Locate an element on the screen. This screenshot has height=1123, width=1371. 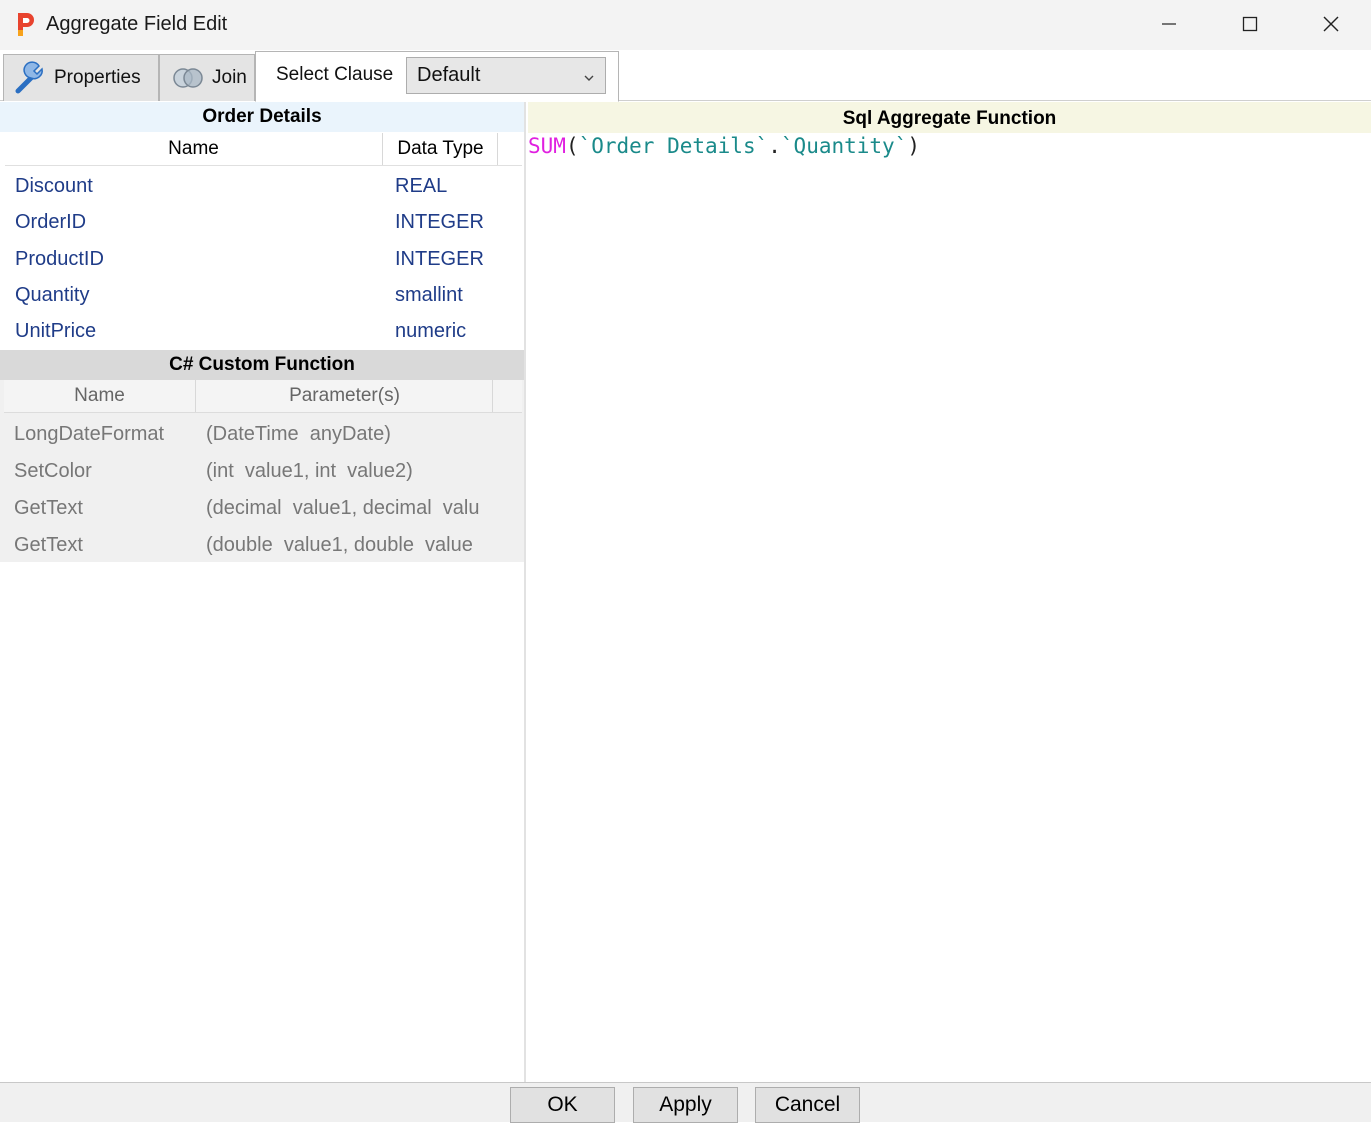
function-parameters: (decimal value1, decimal valu is located at coordinates (343, 508).